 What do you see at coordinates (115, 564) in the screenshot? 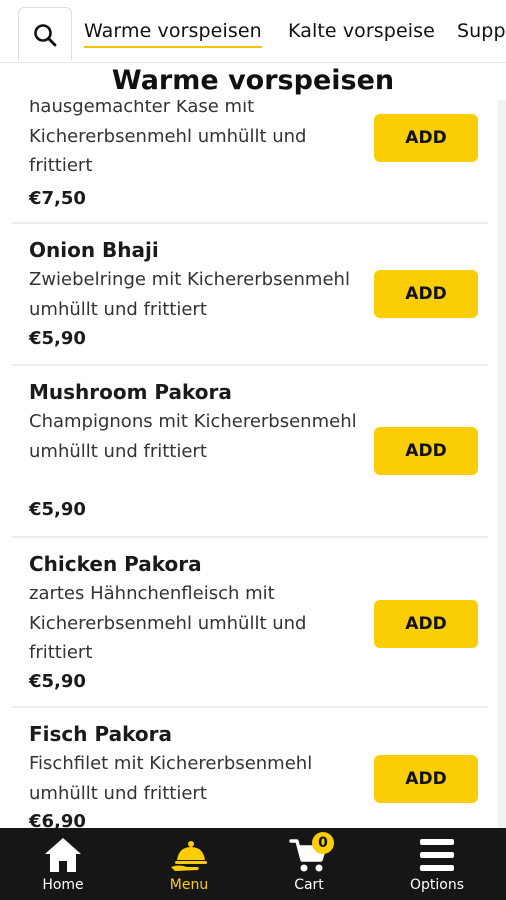
I see `item-name: Chicken Pakora` at bounding box center [115, 564].